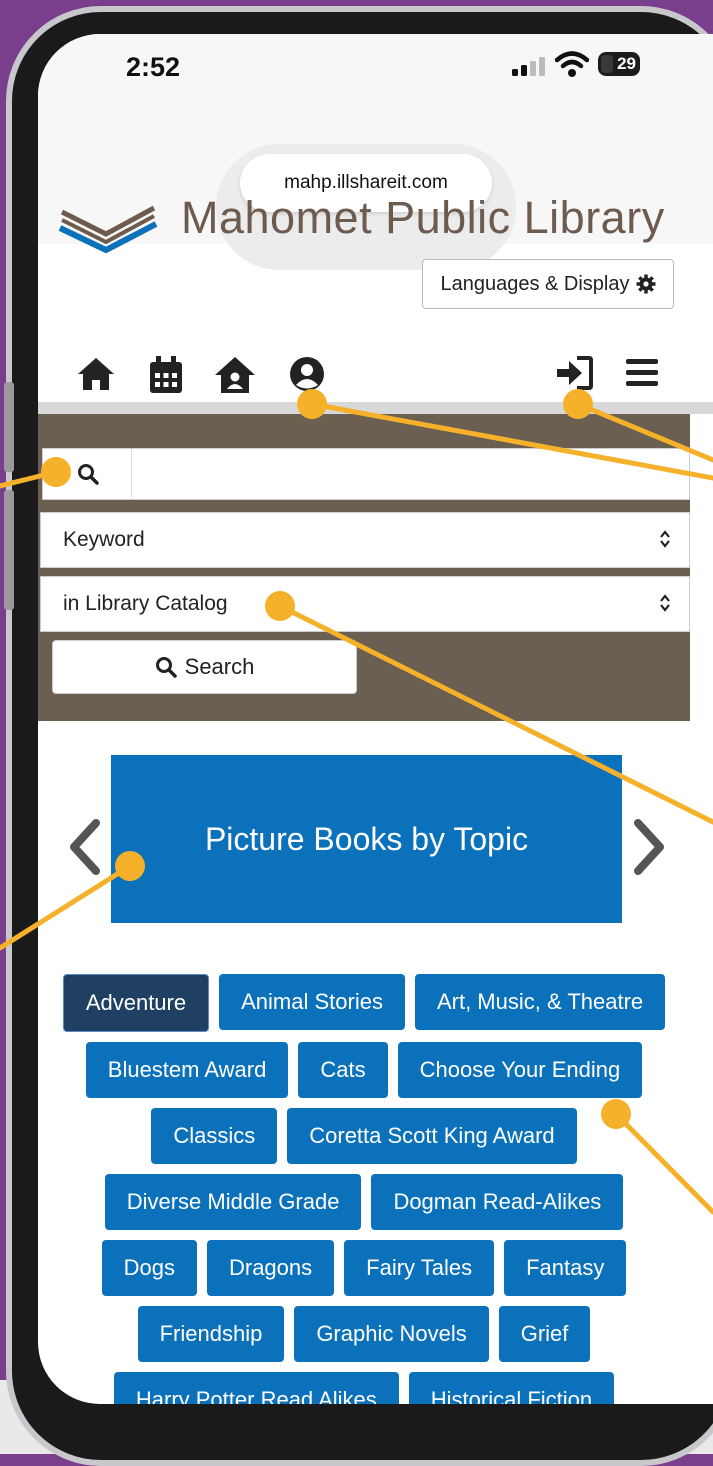  I want to click on topic-tag: Fantasy, so click(565, 1268).